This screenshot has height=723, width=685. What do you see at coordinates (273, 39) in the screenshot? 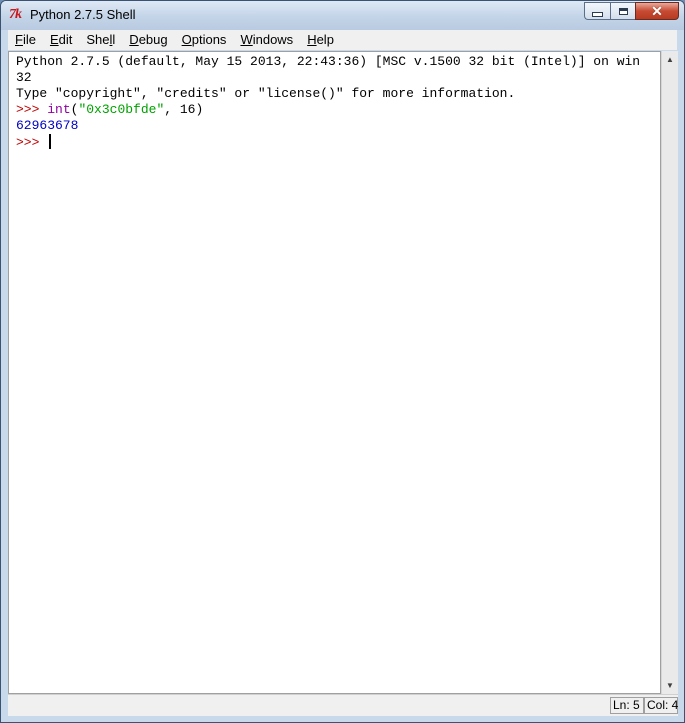
I see `menu-windows-label: indows` at bounding box center [273, 39].